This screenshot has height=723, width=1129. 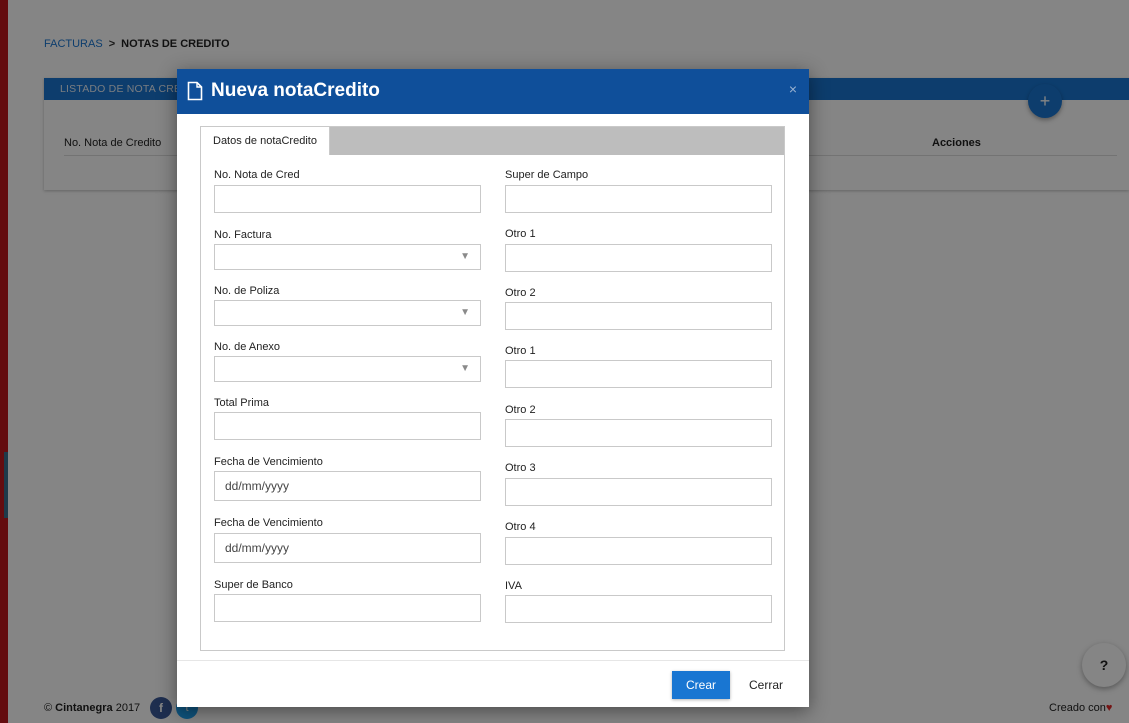 What do you see at coordinates (268, 523) in the screenshot?
I see `field-label-fecha-vencimiento-2: Fecha de Vencimiento` at bounding box center [268, 523].